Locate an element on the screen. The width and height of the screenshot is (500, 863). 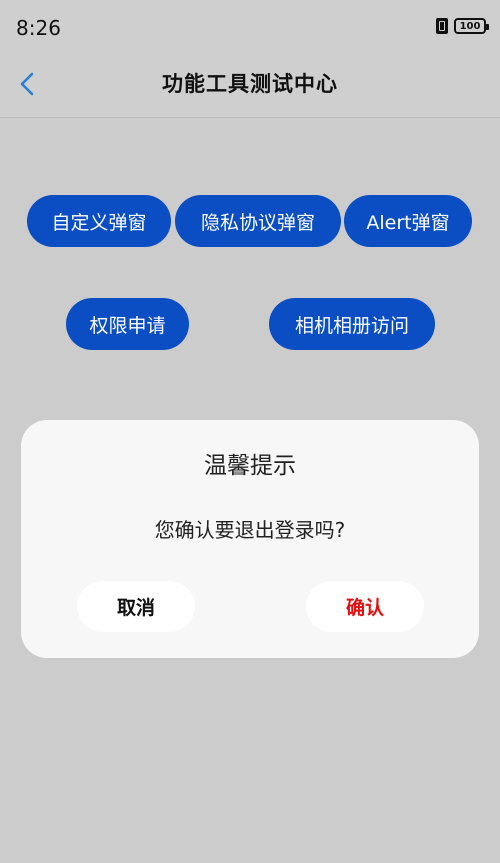
battery-icon: 100 is located at coordinates (471, 26).